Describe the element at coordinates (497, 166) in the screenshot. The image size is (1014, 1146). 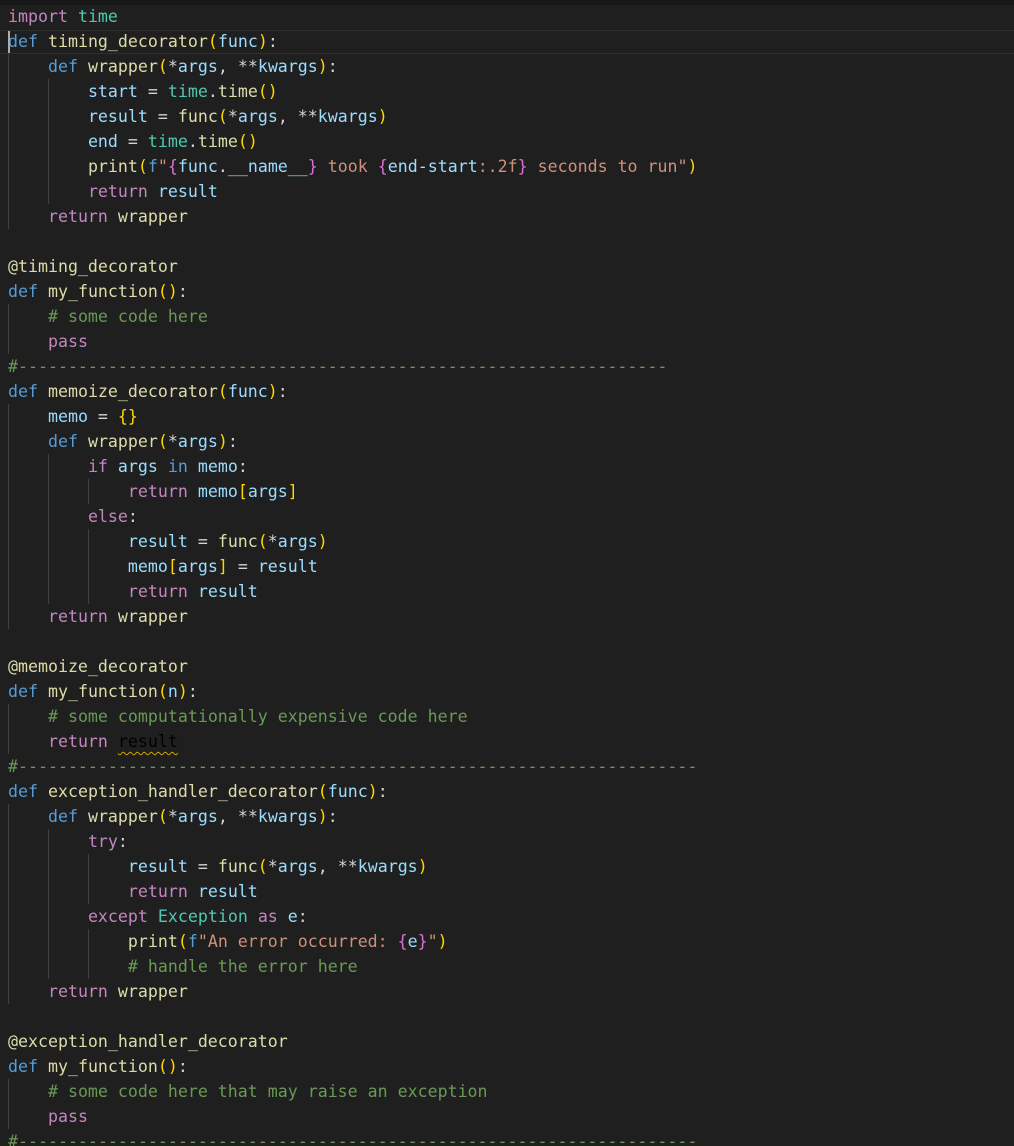
I see `code-token-str: :.2f` at that location.